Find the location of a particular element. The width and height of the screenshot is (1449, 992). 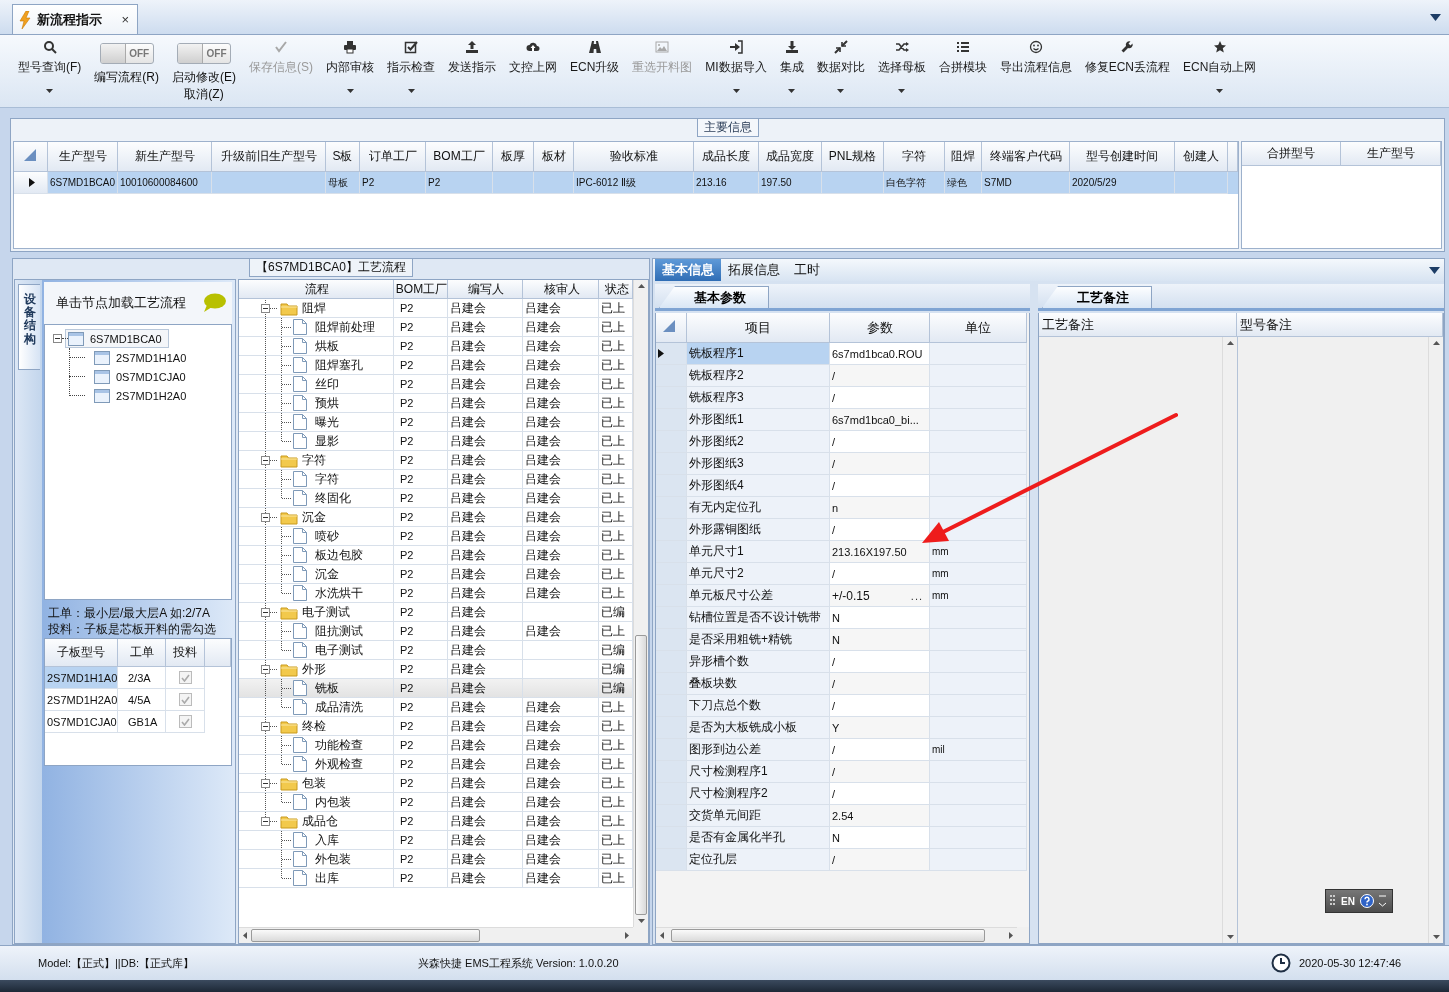

column-header: 板厚 is located at coordinates (513, 157).